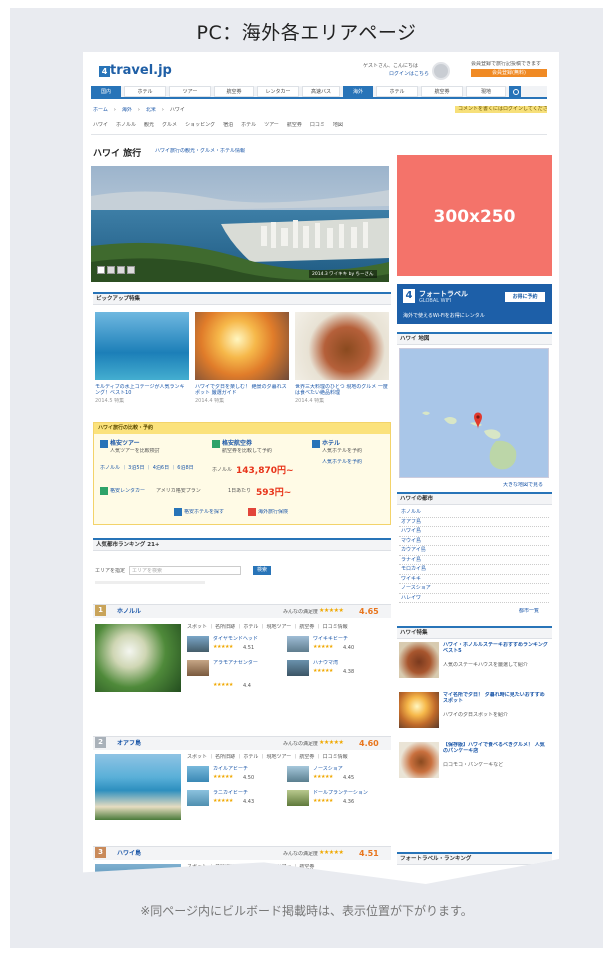 This screenshot has width=613, height=956. Describe the element at coordinates (190, 91) in the screenshot. I see `nav-item-tour: ツアー` at that location.